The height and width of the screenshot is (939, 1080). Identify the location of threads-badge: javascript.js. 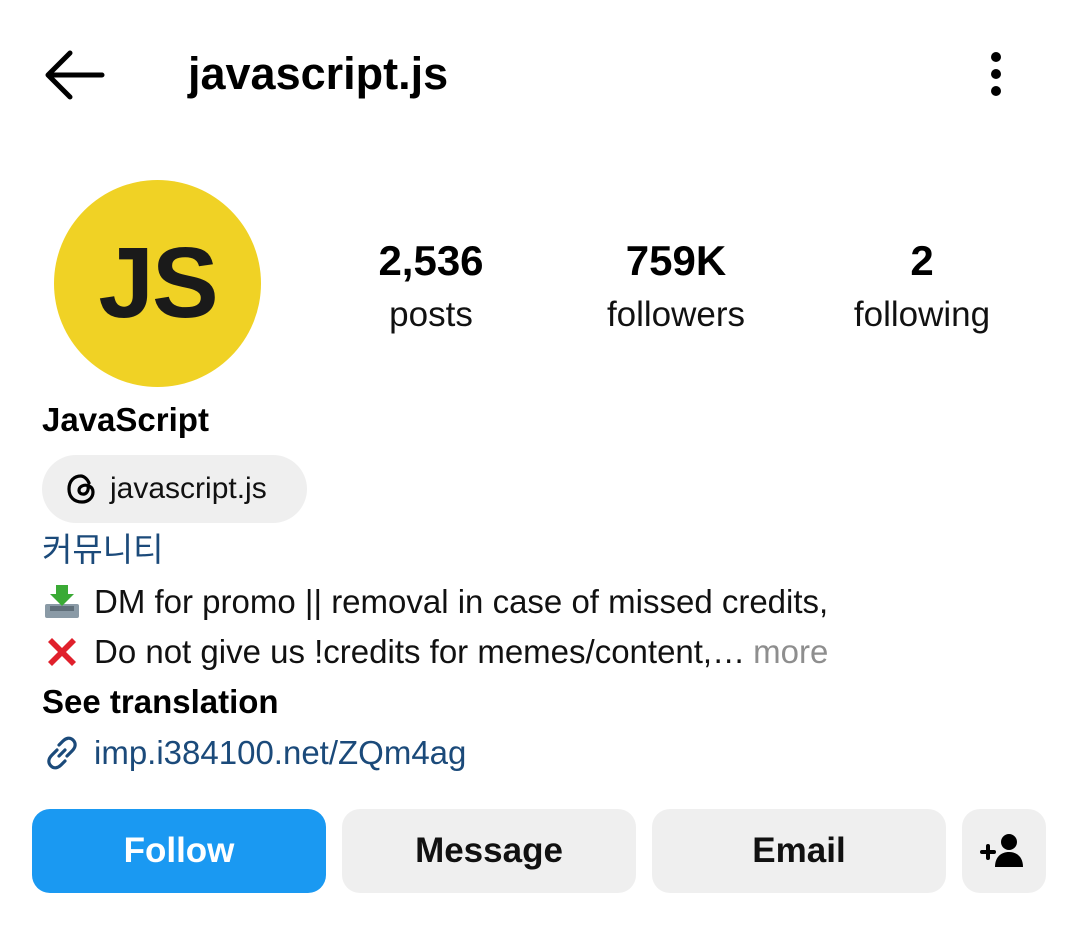
(174, 489).